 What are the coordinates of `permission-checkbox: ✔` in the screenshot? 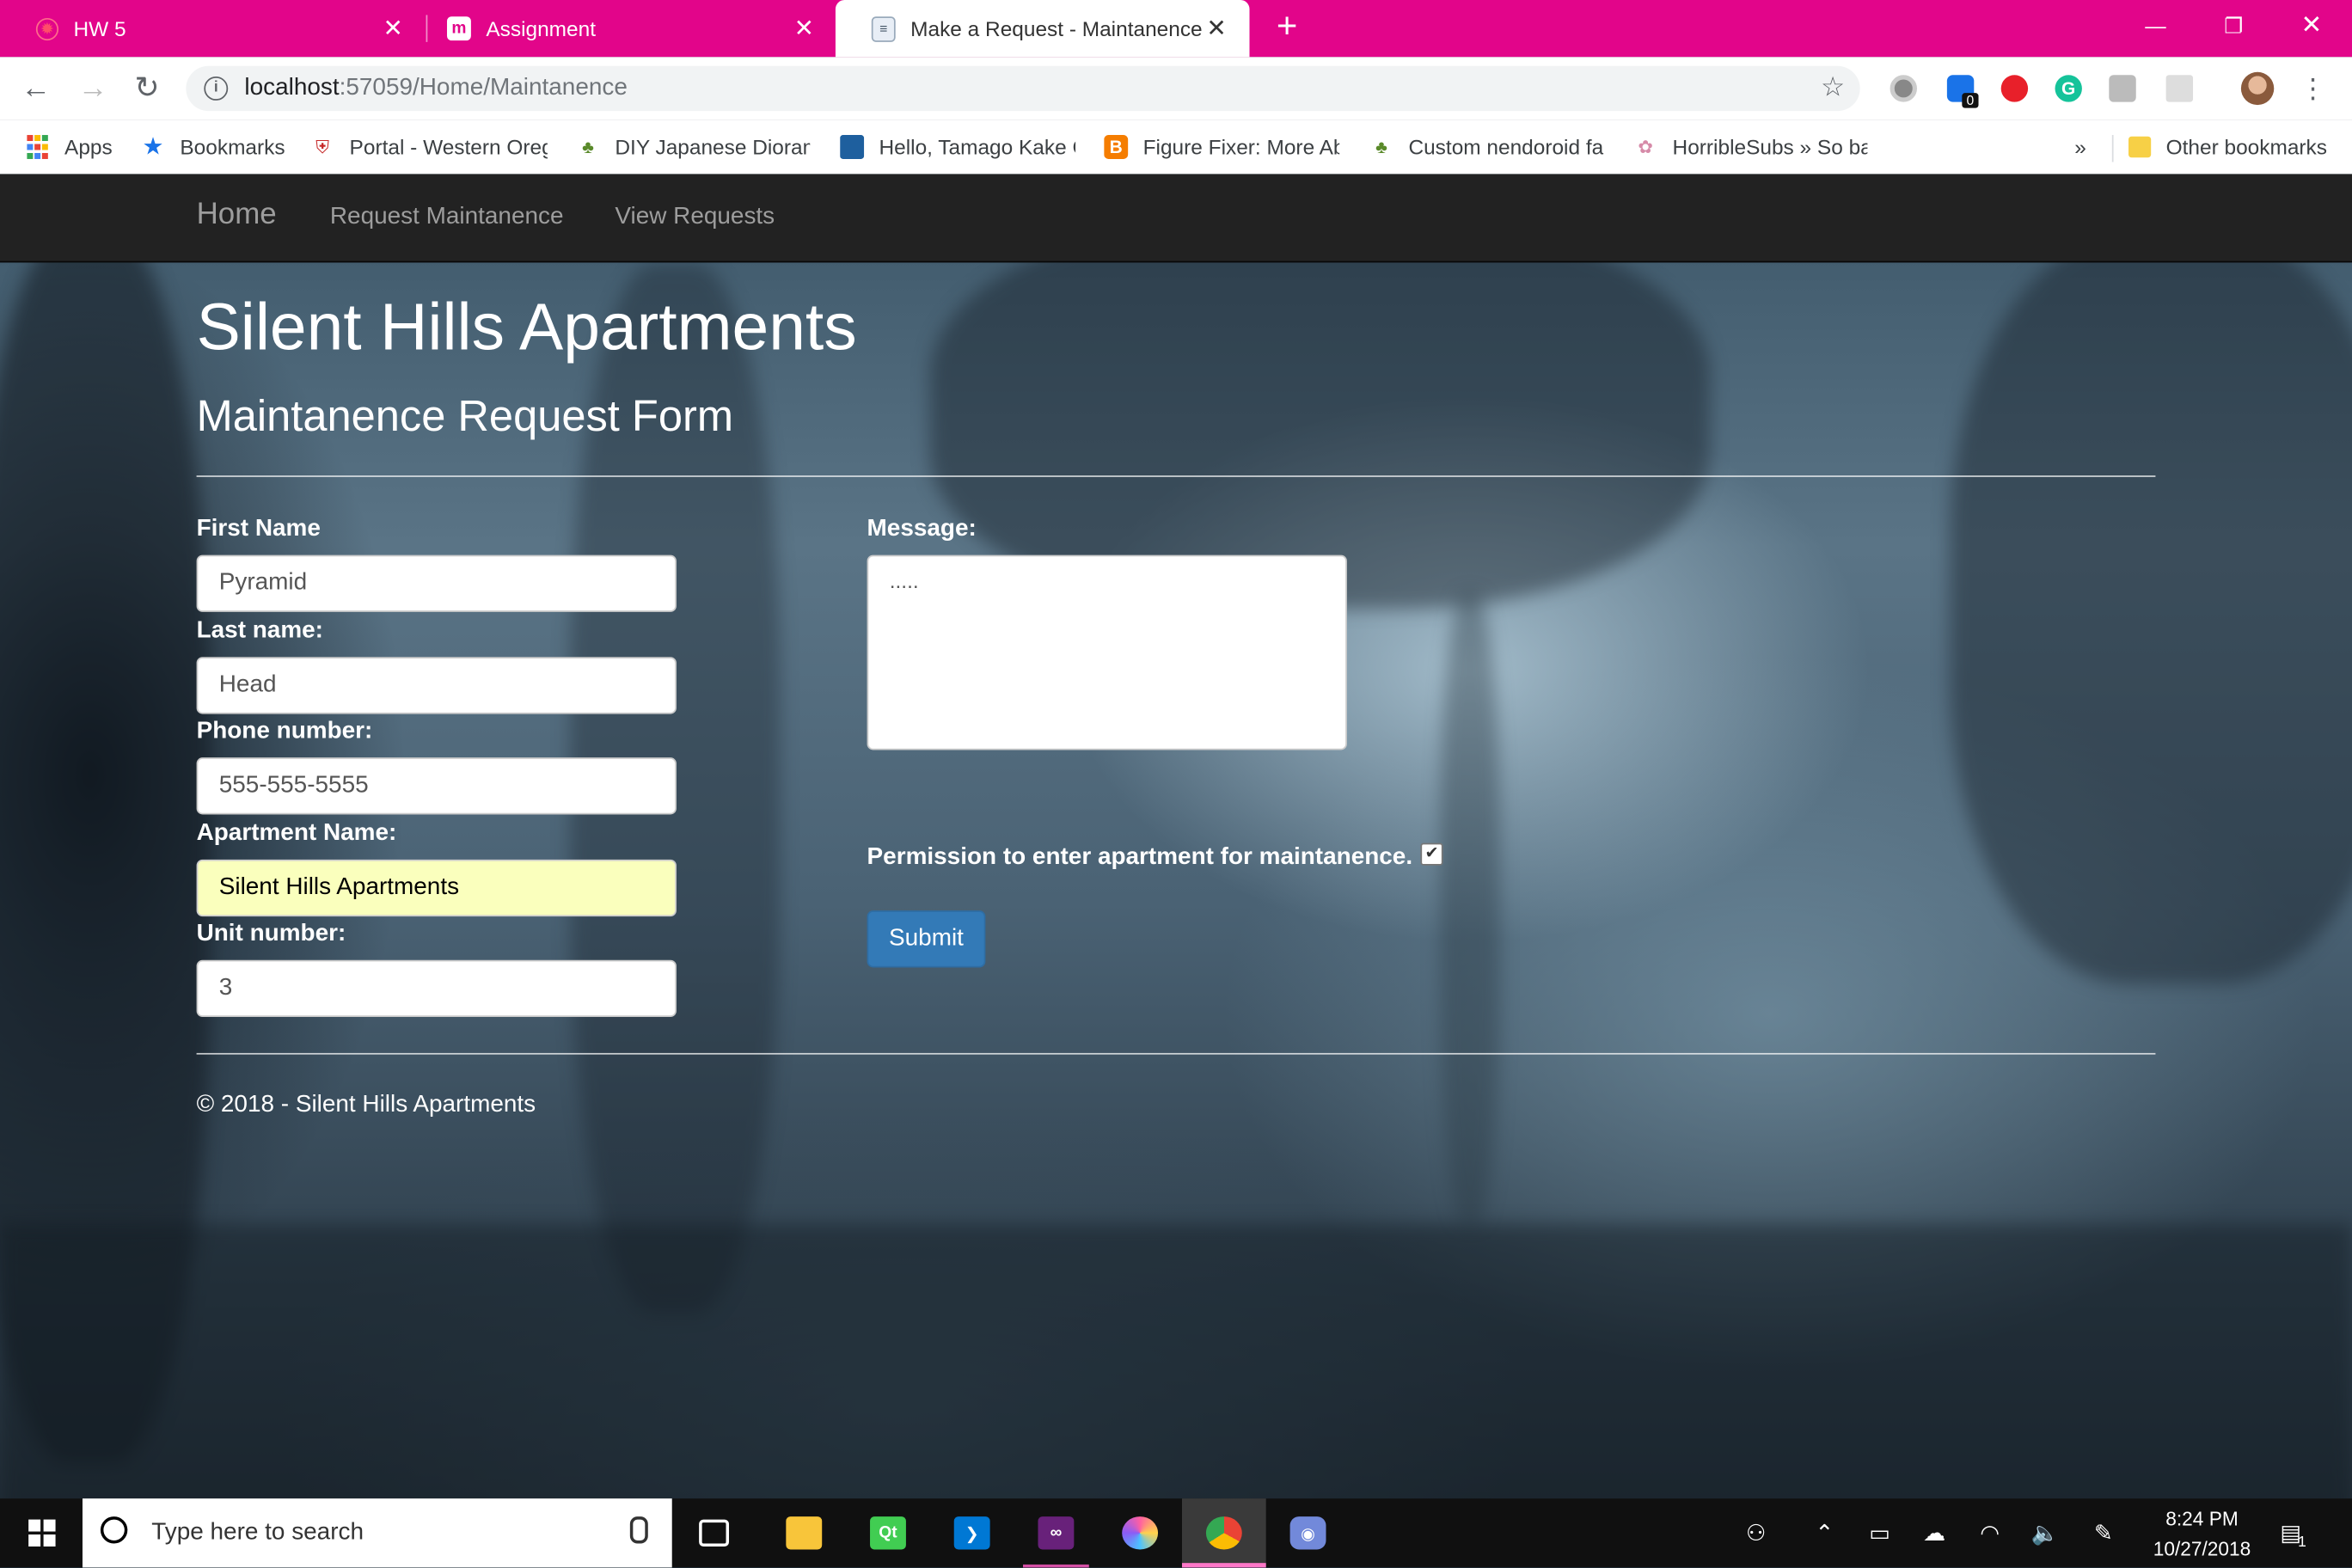 It's located at (1431, 854).